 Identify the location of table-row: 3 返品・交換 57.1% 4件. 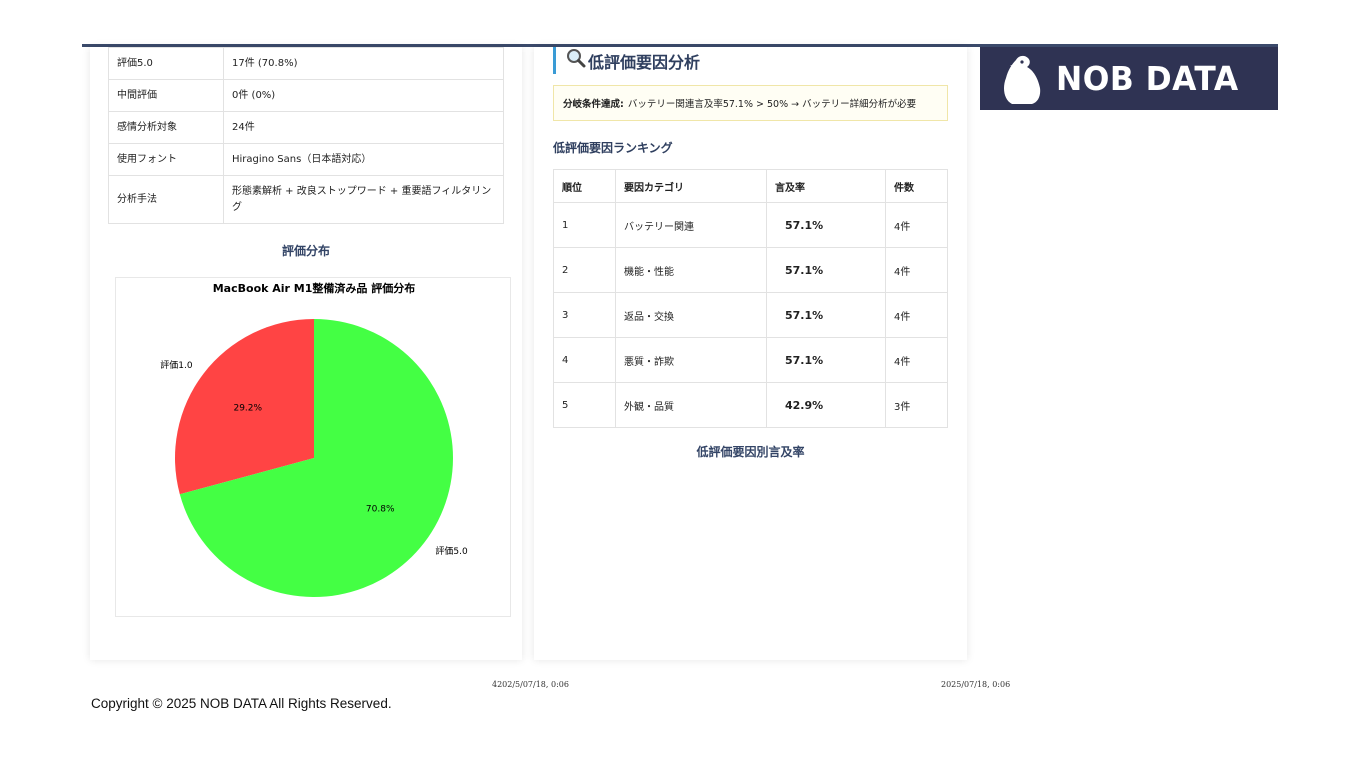
(750, 315).